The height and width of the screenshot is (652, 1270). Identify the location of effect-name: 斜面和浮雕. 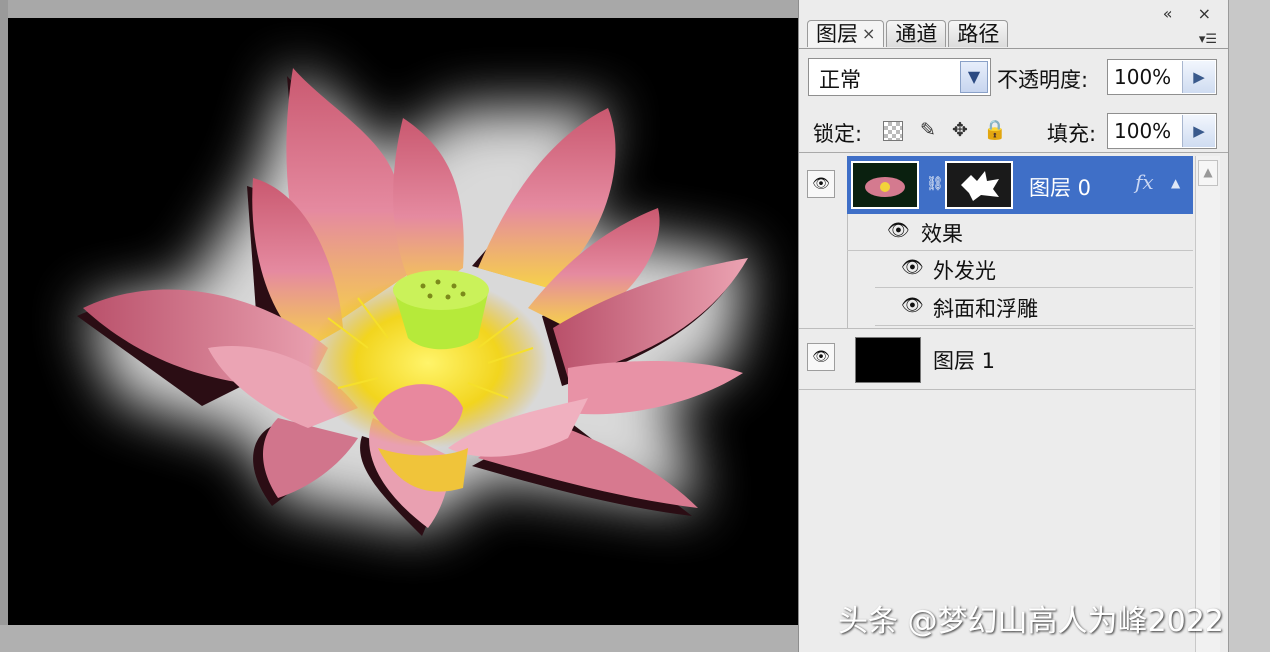
(985, 309).